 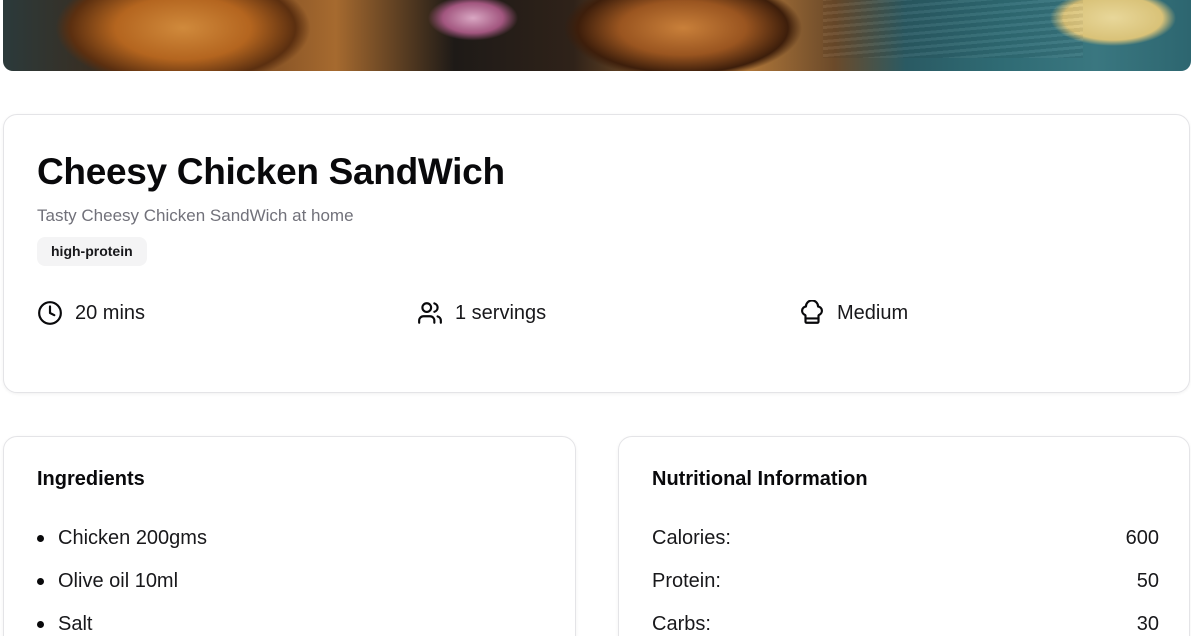 What do you see at coordinates (691, 538) in the screenshot?
I see `nutrition-label: Calories:` at bounding box center [691, 538].